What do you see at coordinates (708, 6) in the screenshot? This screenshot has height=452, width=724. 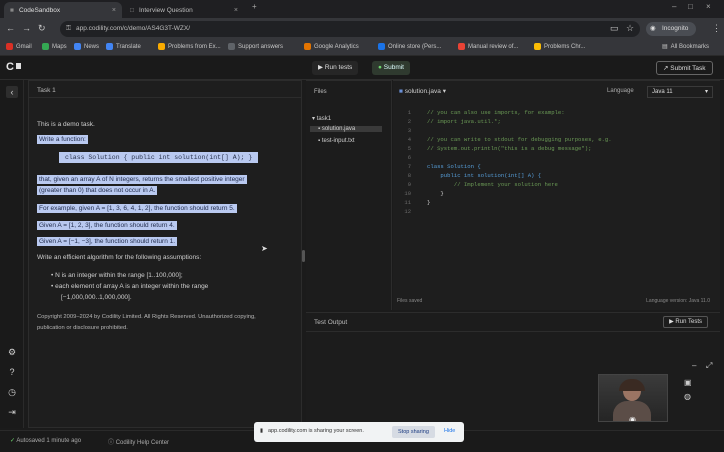 I see `close-window-icon: ×` at bounding box center [708, 6].